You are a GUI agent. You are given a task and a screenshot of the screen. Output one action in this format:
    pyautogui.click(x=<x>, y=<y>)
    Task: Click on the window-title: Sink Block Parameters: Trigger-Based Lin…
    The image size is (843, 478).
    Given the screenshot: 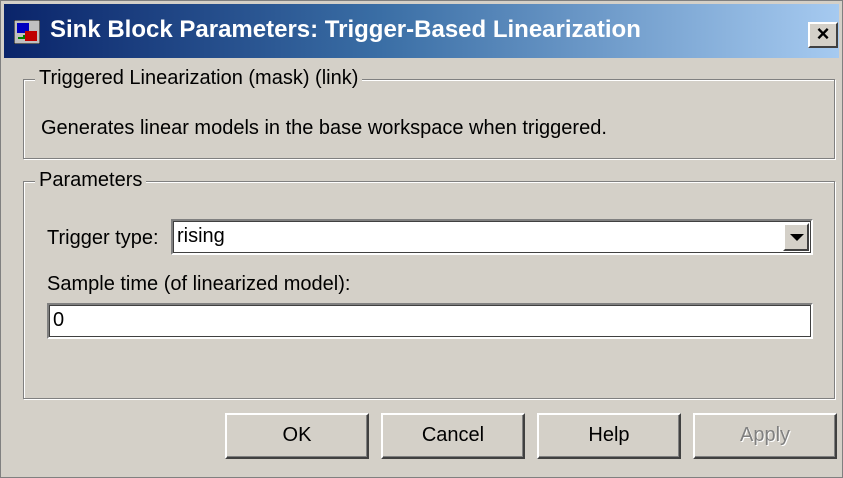 What is the action you would take?
    pyautogui.click(x=345, y=29)
    